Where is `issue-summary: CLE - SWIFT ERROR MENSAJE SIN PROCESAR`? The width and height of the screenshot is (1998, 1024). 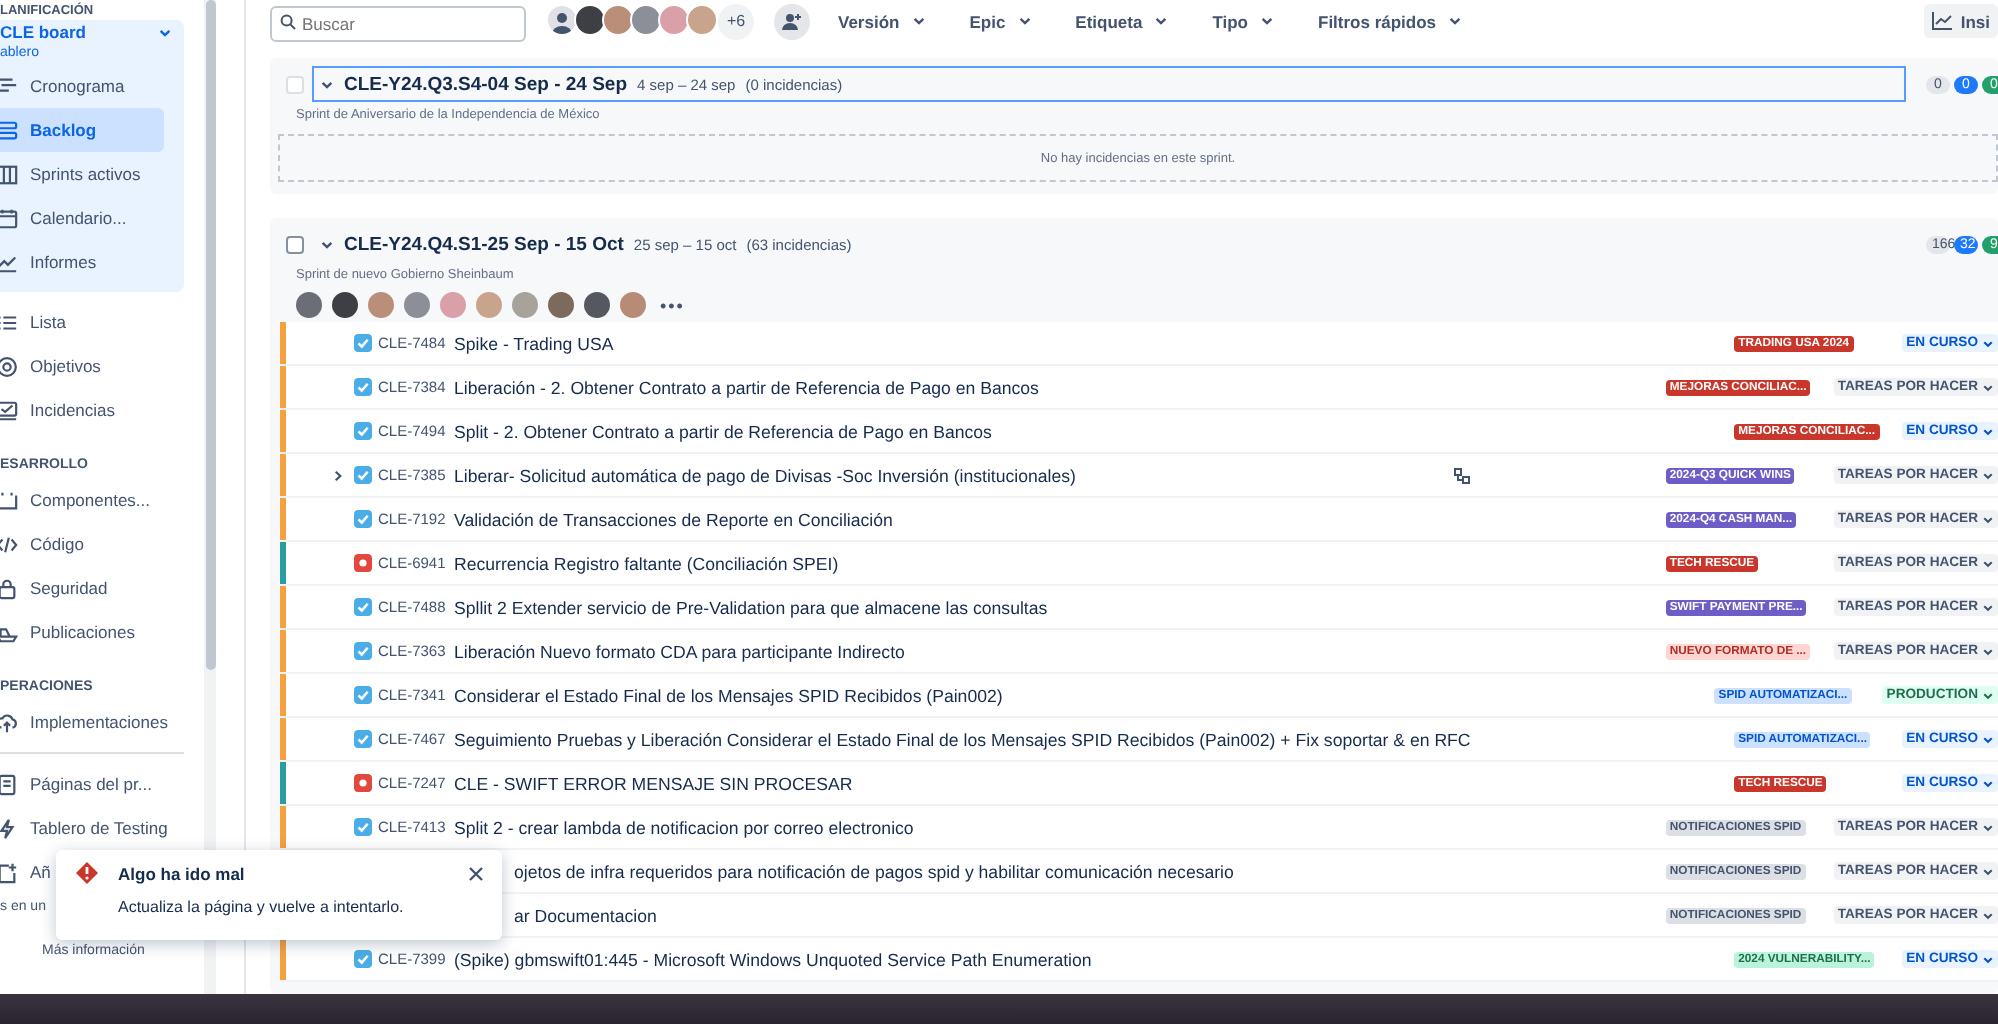 issue-summary: CLE - SWIFT ERROR MENSAJE SIN PROCESAR is located at coordinates (654, 783).